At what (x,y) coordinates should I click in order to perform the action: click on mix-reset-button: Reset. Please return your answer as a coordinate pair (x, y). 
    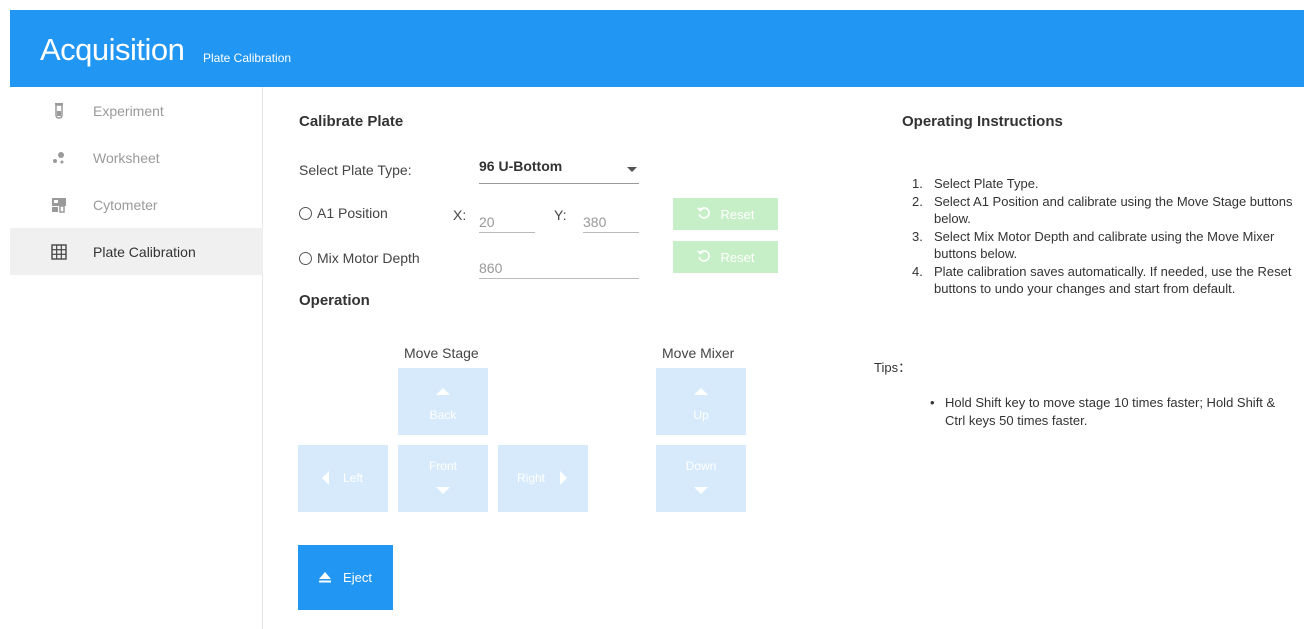
    Looking at the image, I should click on (725, 257).